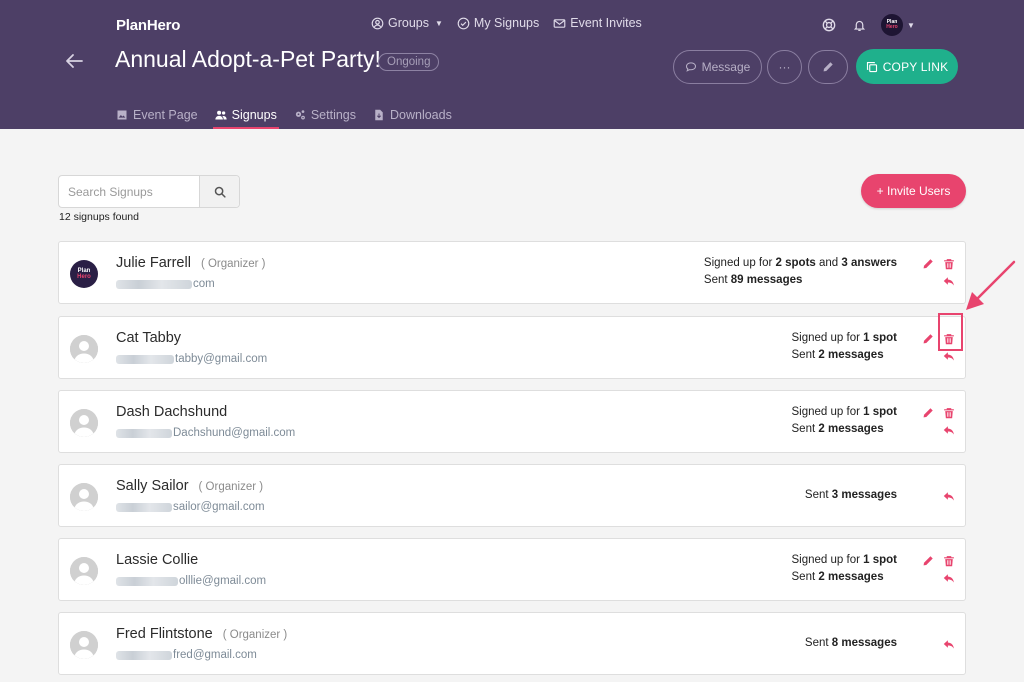 The image size is (1024, 682). I want to click on messages-line: Sent 89 messages, so click(800, 280).